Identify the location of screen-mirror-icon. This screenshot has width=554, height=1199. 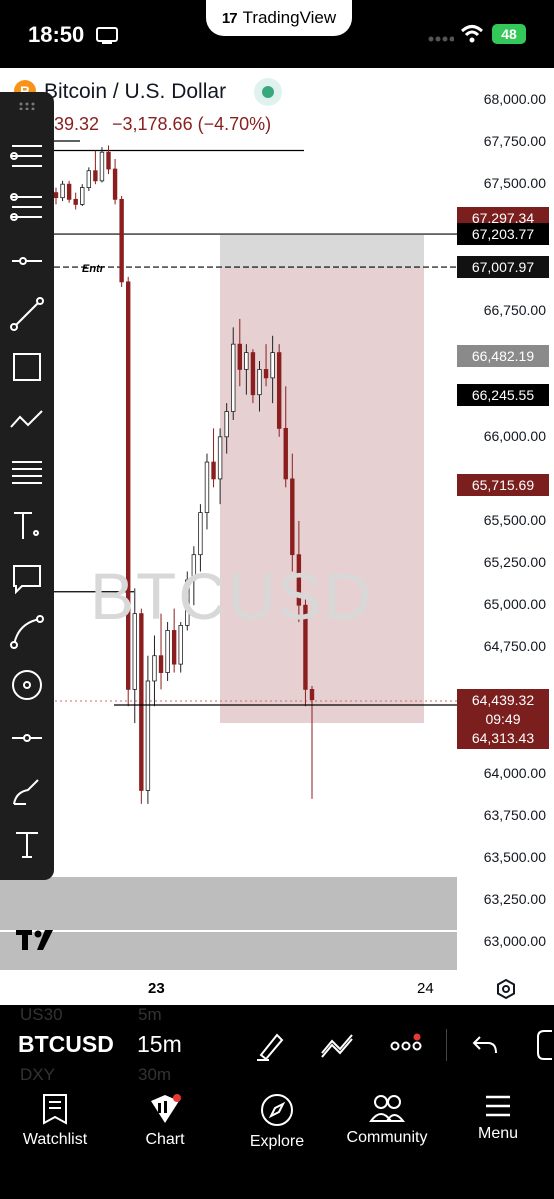
(107, 35).